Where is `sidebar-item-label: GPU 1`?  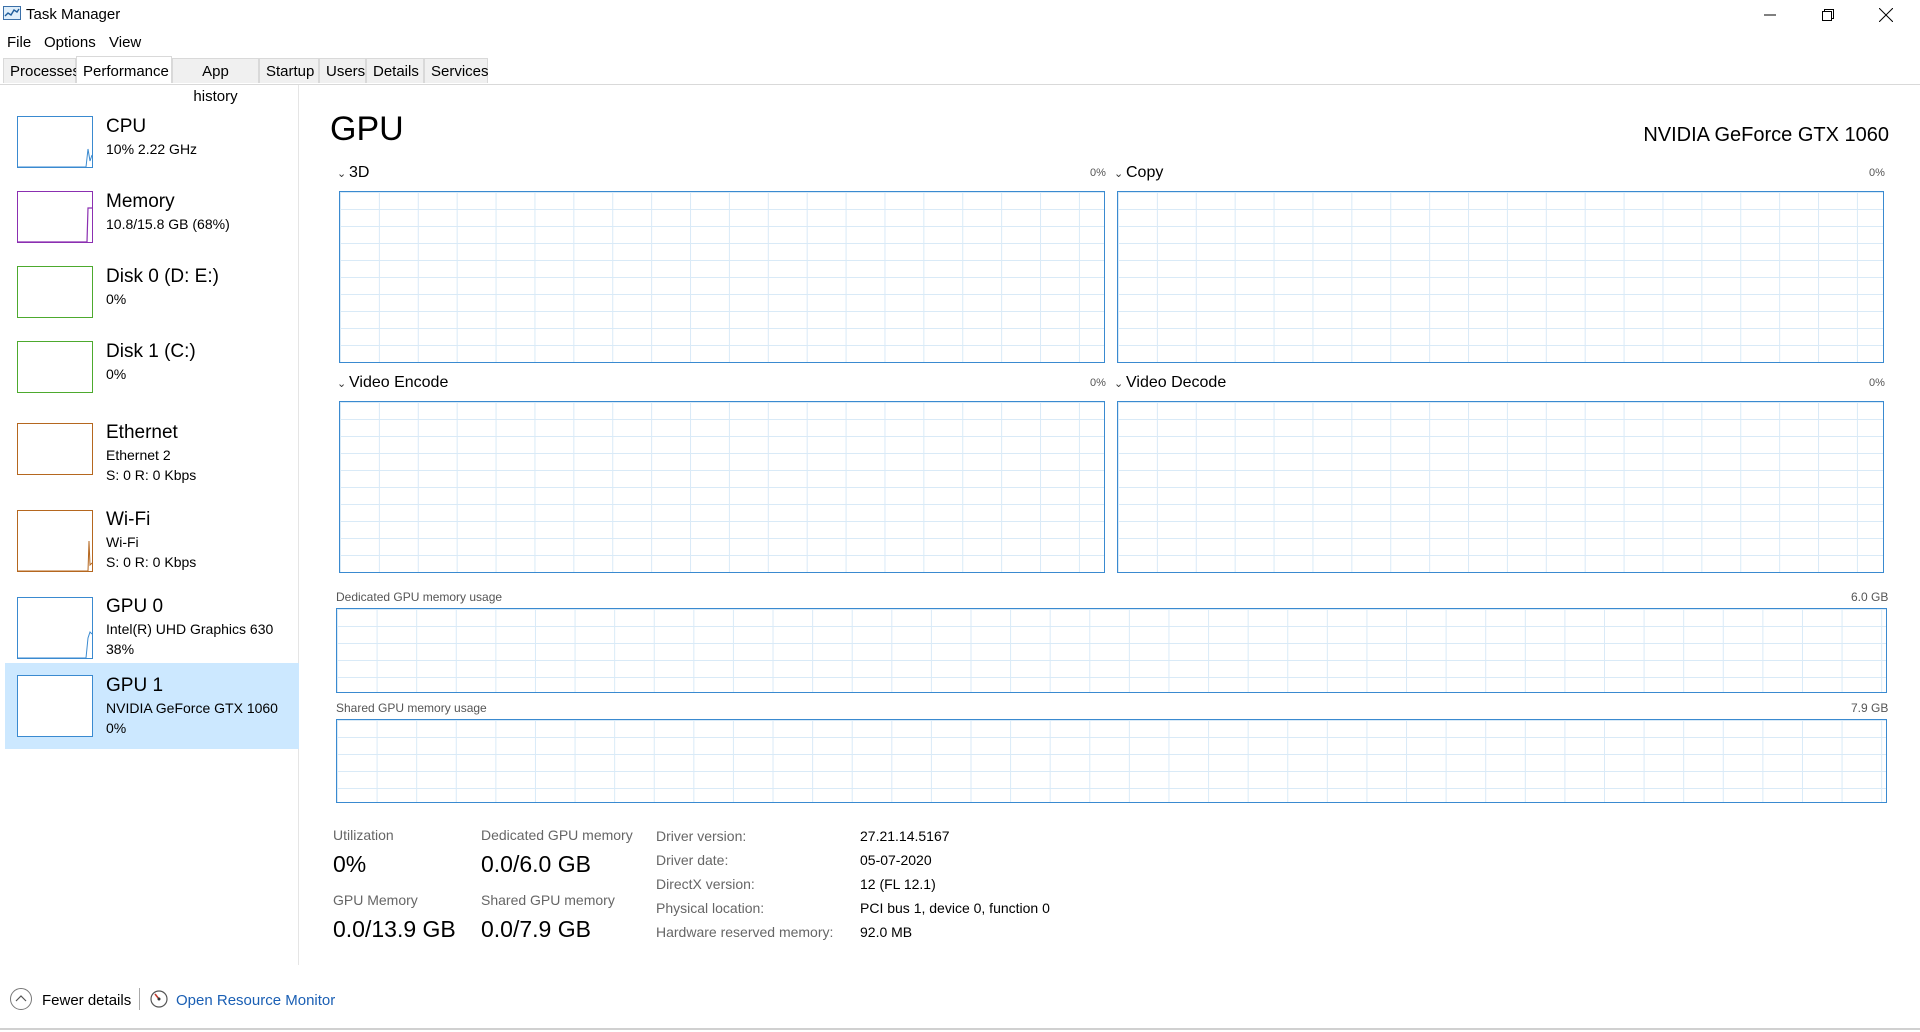 sidebar-item-label: GPU 1 is located at coordinates (135, 685).